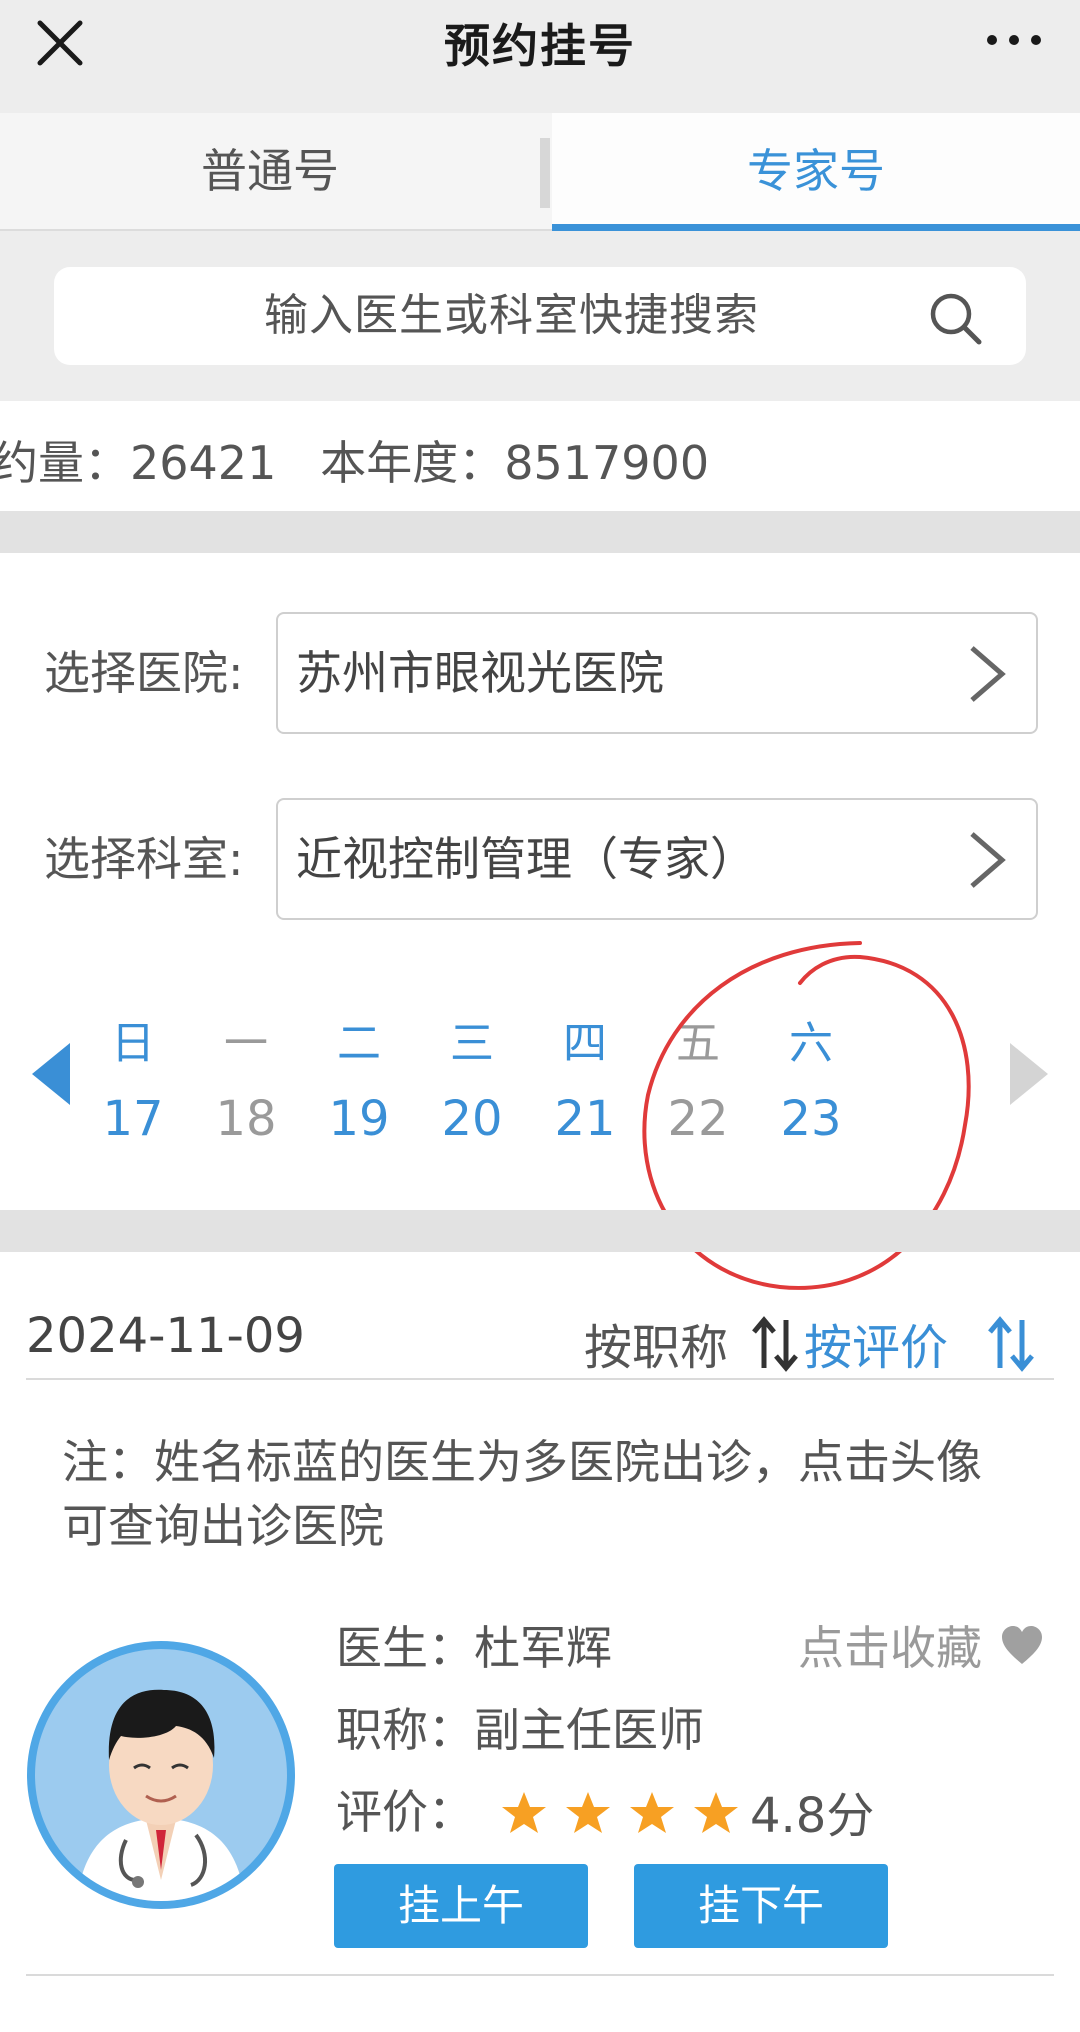  I want to click on calendar-weekday: 二, so click(359, 1043).